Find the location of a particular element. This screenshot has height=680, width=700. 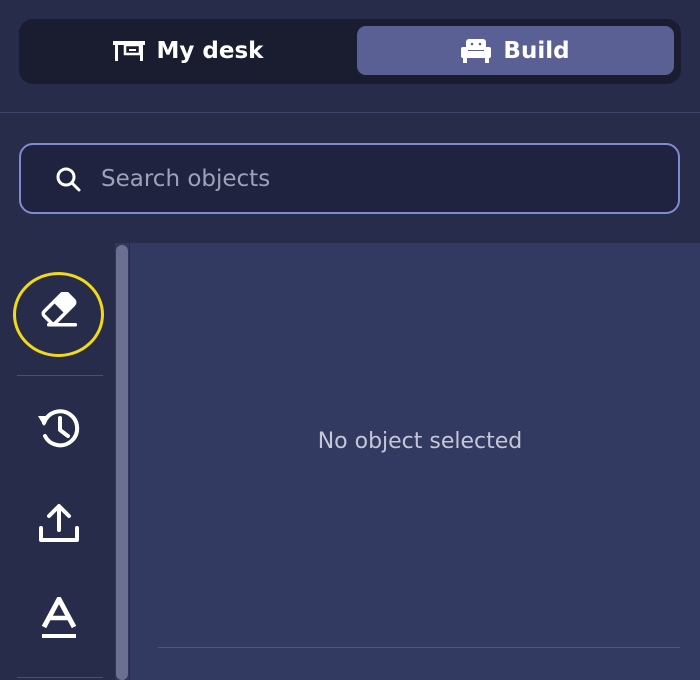

tool-sidebar is located at coordinates (59, 461).